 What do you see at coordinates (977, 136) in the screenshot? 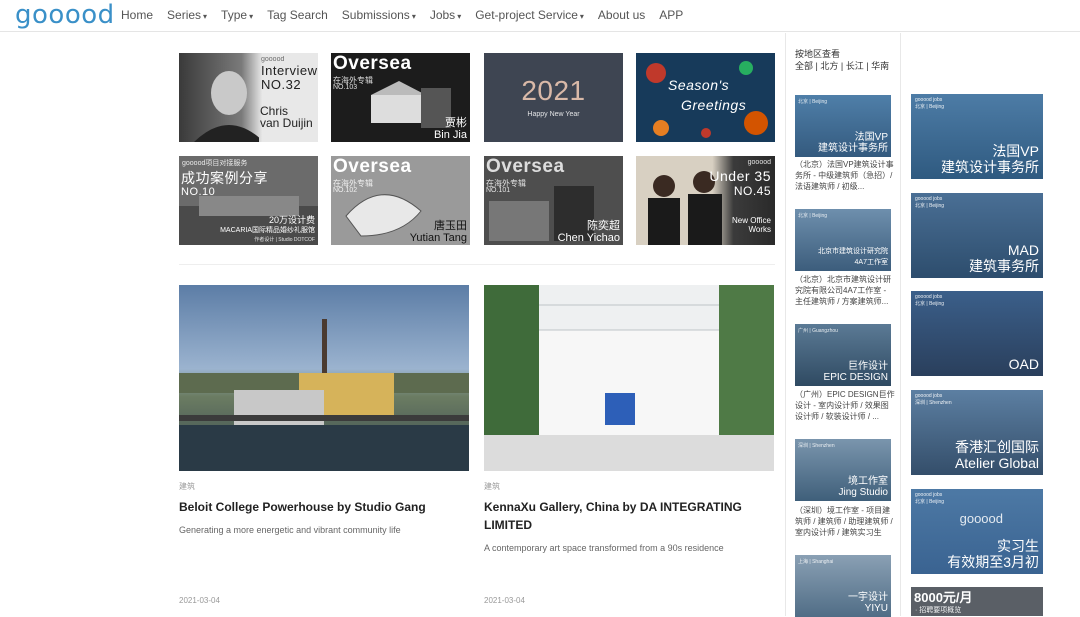
I see `featured-job: gooood jobs 北京 | Beijing 法国VP 建筑设计事务所` at bounding box center [977, 136].